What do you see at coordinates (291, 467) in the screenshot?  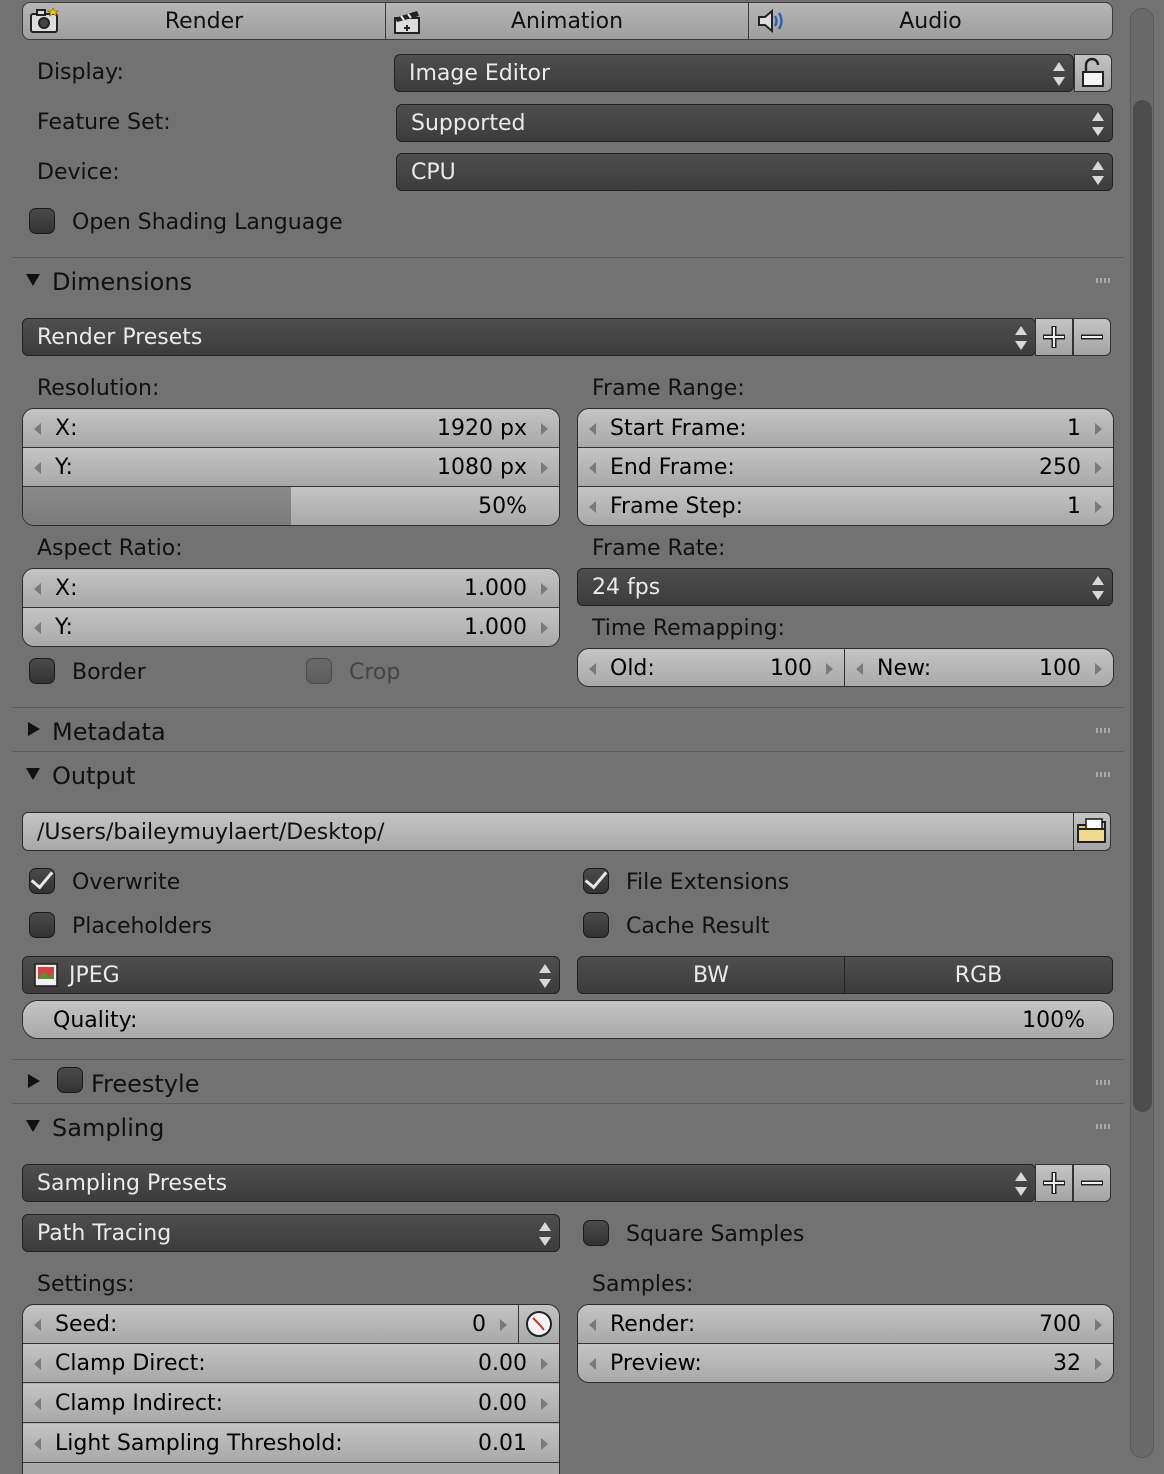 I see `resolution-y-field: Y: 1080 px` at bounding box center [291, 467].